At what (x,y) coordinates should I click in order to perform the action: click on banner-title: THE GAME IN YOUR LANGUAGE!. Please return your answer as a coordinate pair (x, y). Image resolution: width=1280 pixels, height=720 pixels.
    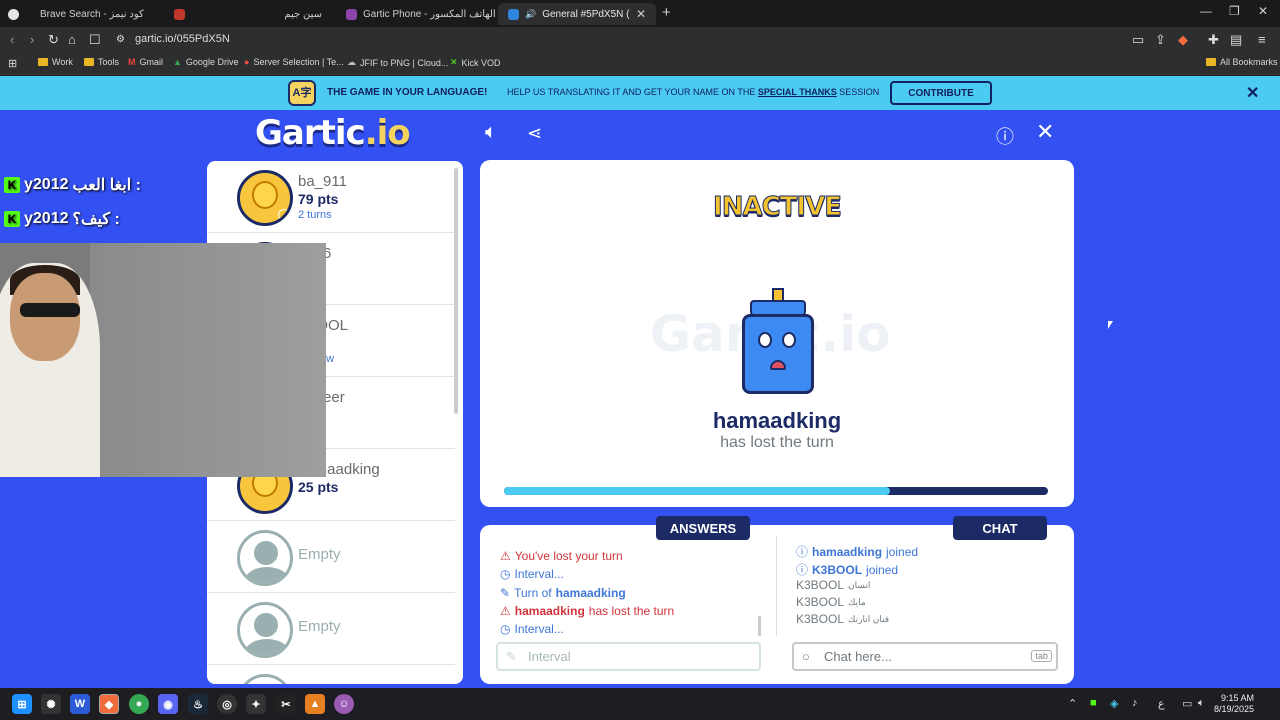
    Looking at the image, I should click on (407, 92).